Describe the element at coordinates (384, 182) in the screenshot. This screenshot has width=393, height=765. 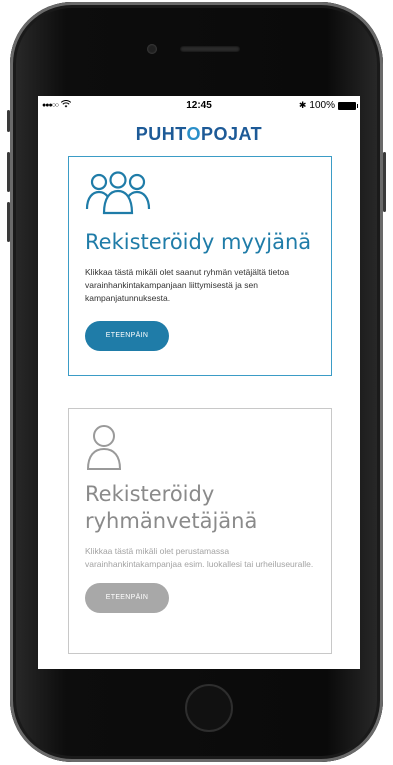
I see `power-button` at that location.